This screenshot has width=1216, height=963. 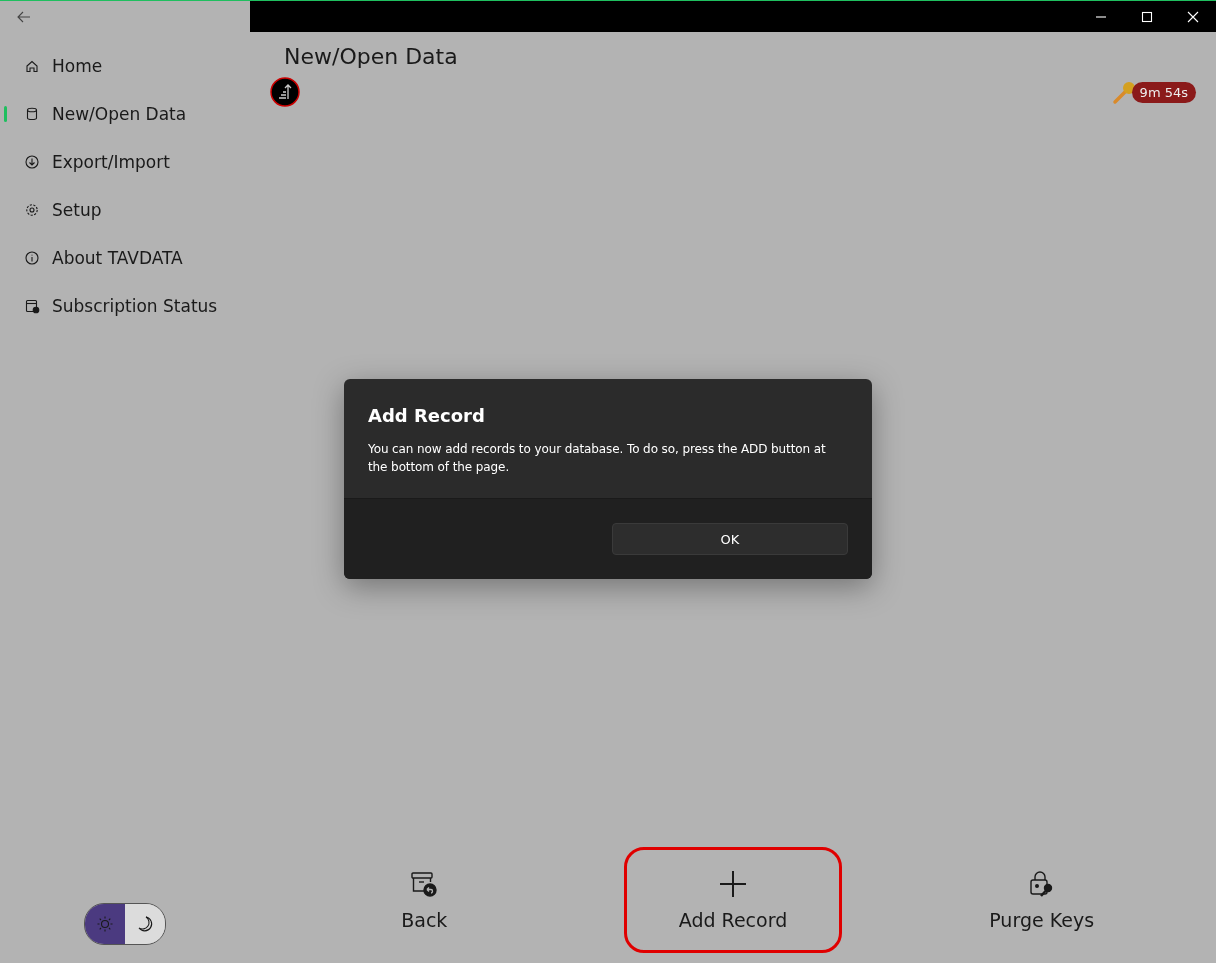 What do you see at coordinates (371, 56) in the screenshot?
I see `page-title: New/Open Data` at bounding box center [371, 56].